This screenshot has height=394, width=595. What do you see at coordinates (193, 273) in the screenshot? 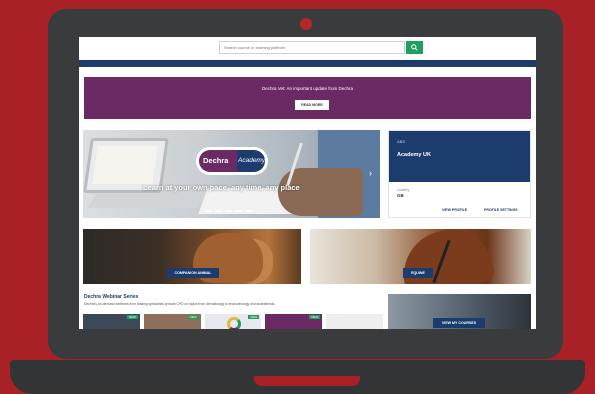
I see `companion-animal-button: COMPANION ANIMAL` at bounding box center [193, 273].